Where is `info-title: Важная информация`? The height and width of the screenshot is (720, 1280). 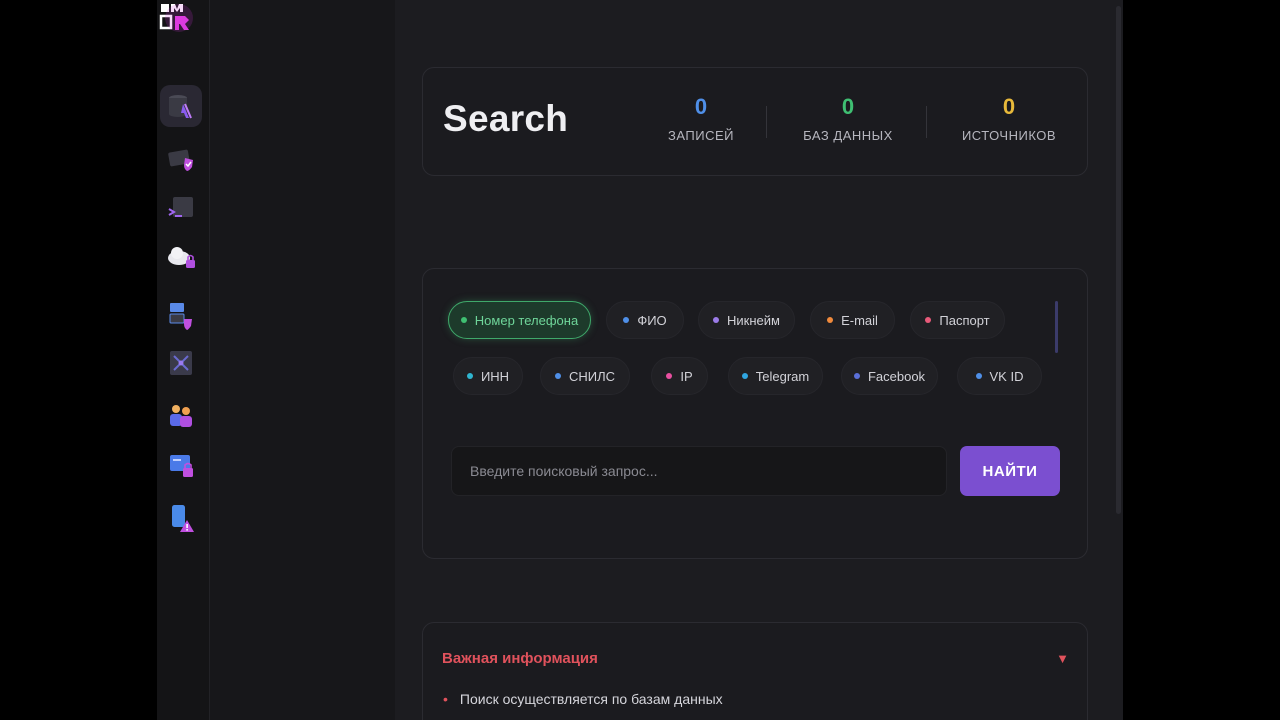
info-title: Важная информация is located at coordinates (520, 658).